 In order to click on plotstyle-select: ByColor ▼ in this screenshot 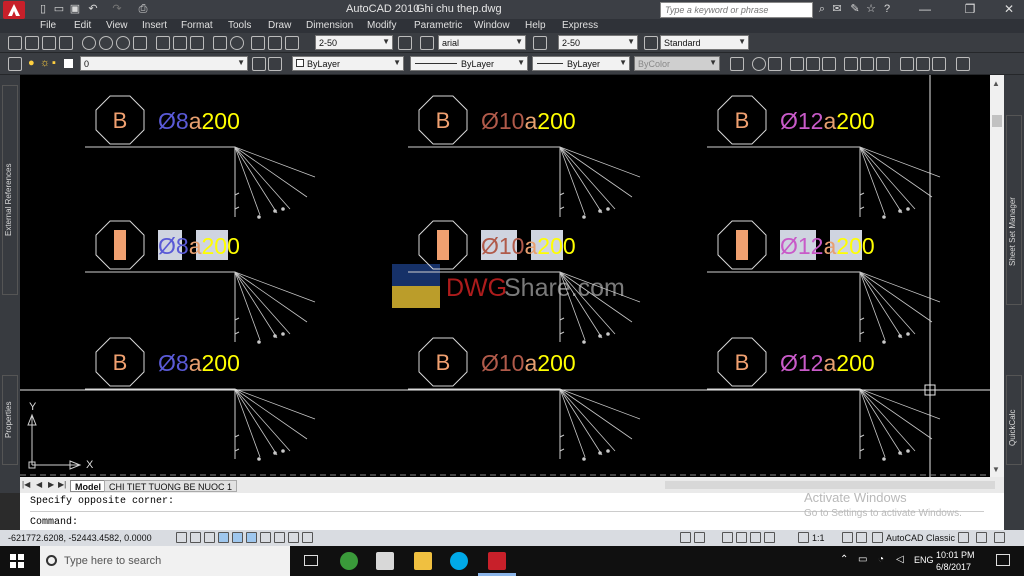, I will do `click(677, 63)`.